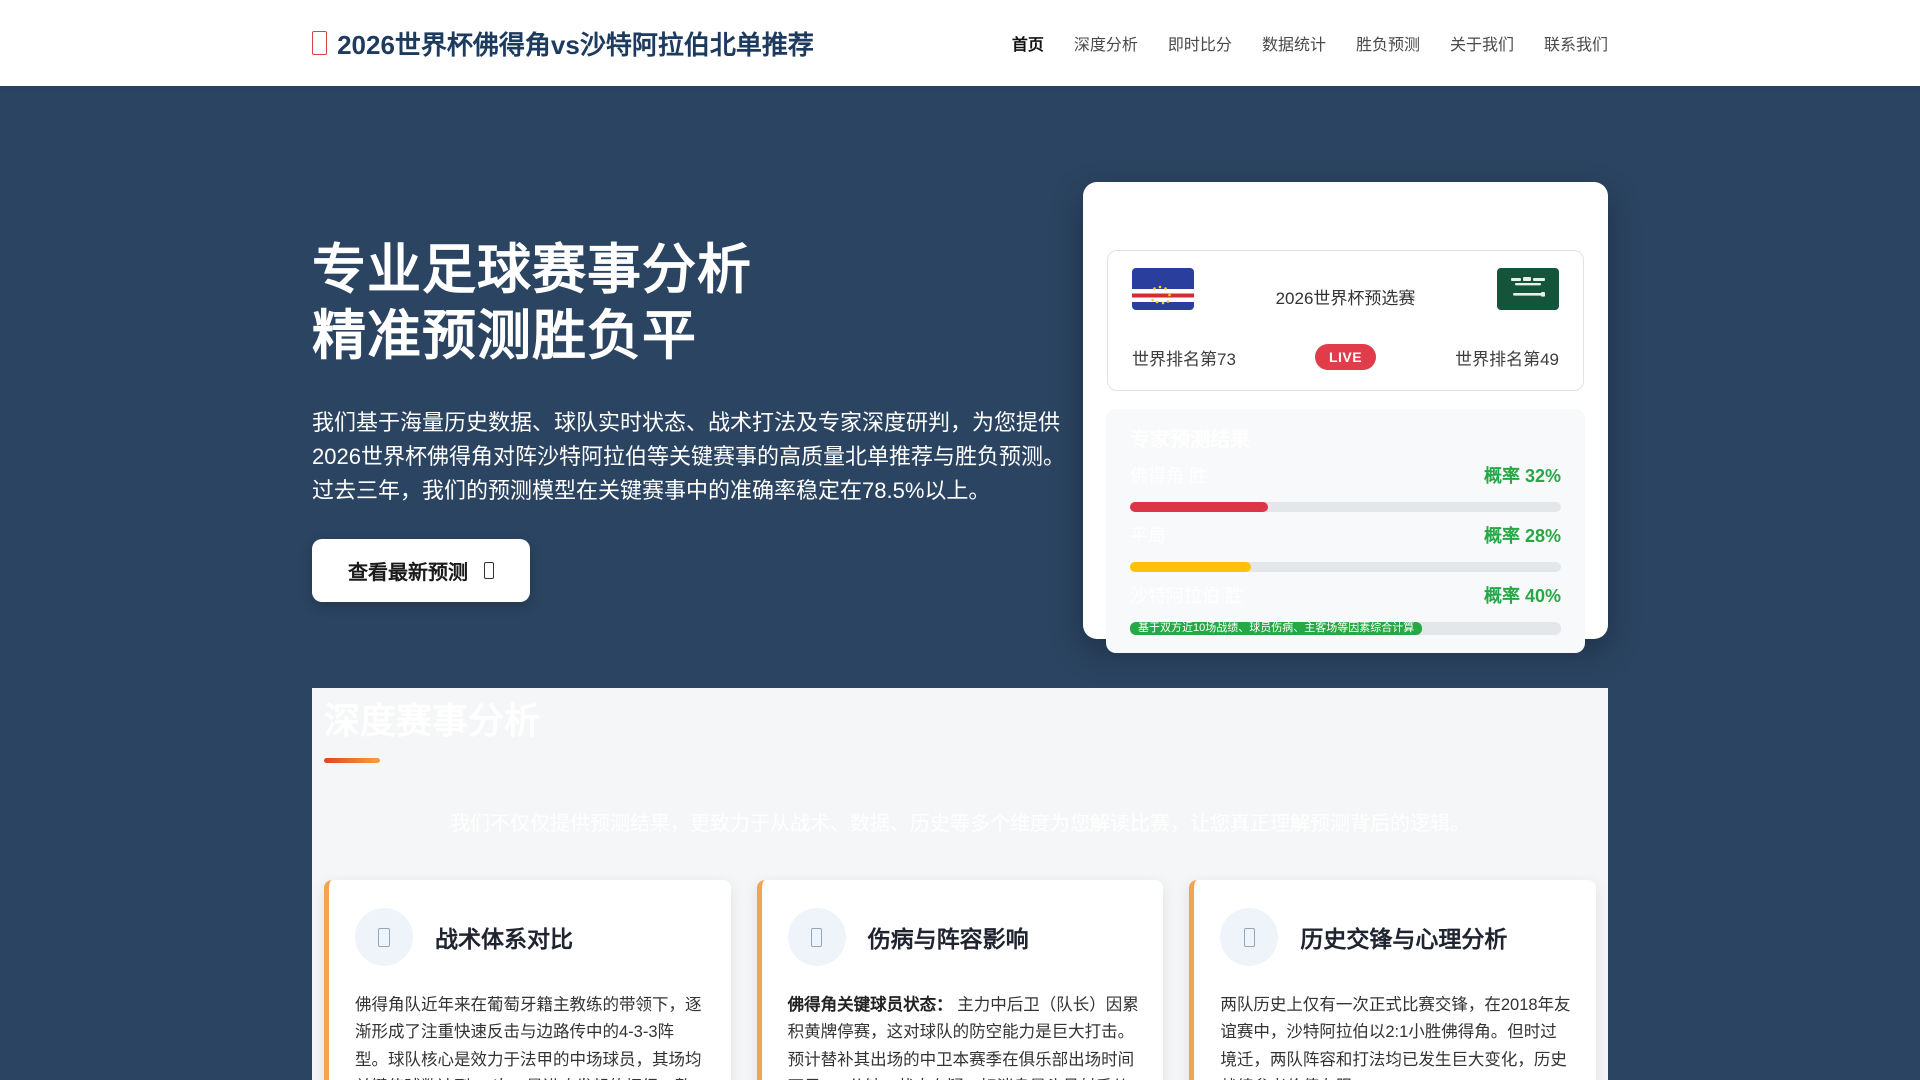 The image size is (1920, 1080). What do you see at coordinates (1482, 43) in the screenshot?
I see `nav-item-about: 关于我们` at bounding box center [1482, 43].